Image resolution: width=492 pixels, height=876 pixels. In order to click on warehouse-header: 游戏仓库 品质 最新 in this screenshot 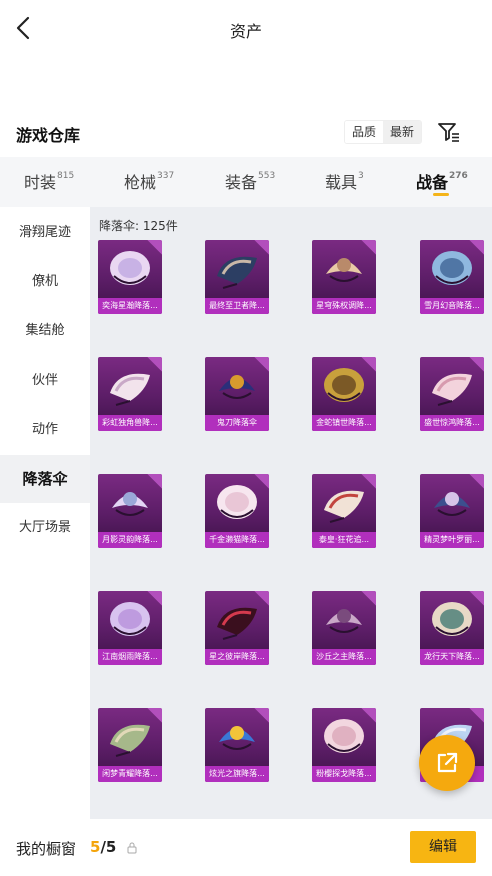, I will do `click(246, 133)`.